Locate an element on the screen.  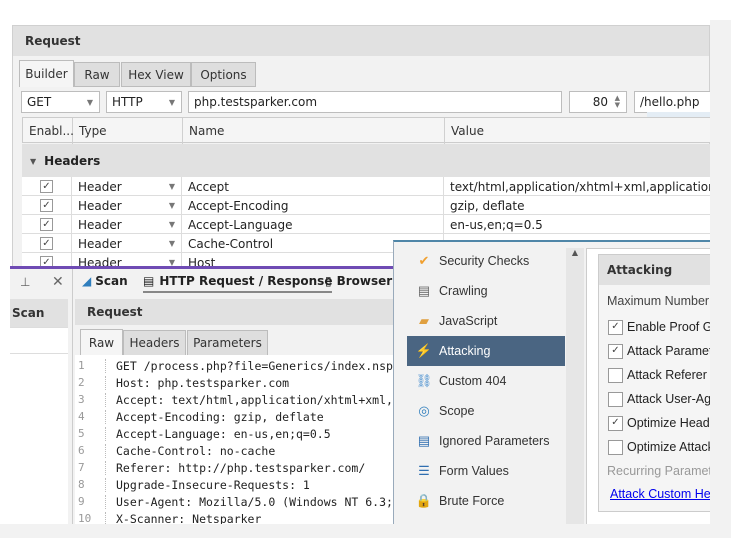
line-number: 5 is located at coordinates (81, 433).